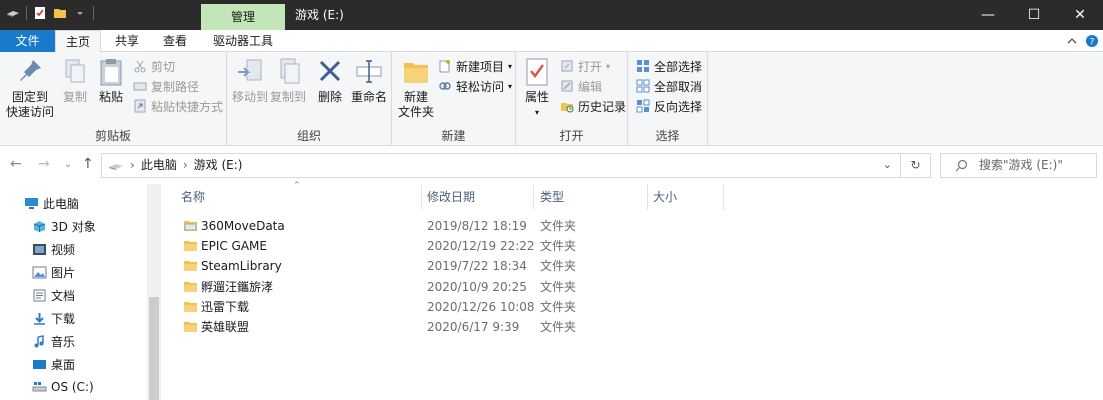 The height and width of the screenshot is (400, 1103). Describe the element at coordinates (477, 287) in the screenshot. I see `file-date: 2020/10/9 20:25` at that location.